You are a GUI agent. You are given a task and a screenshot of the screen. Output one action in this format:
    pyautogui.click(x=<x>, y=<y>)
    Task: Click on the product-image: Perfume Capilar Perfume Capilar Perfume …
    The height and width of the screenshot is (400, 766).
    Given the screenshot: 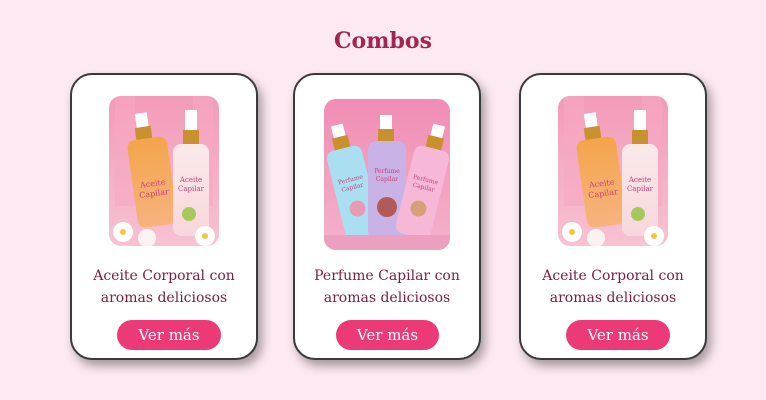 What is the action you would take?
    pyautogui.click(x=387, y=174)
    